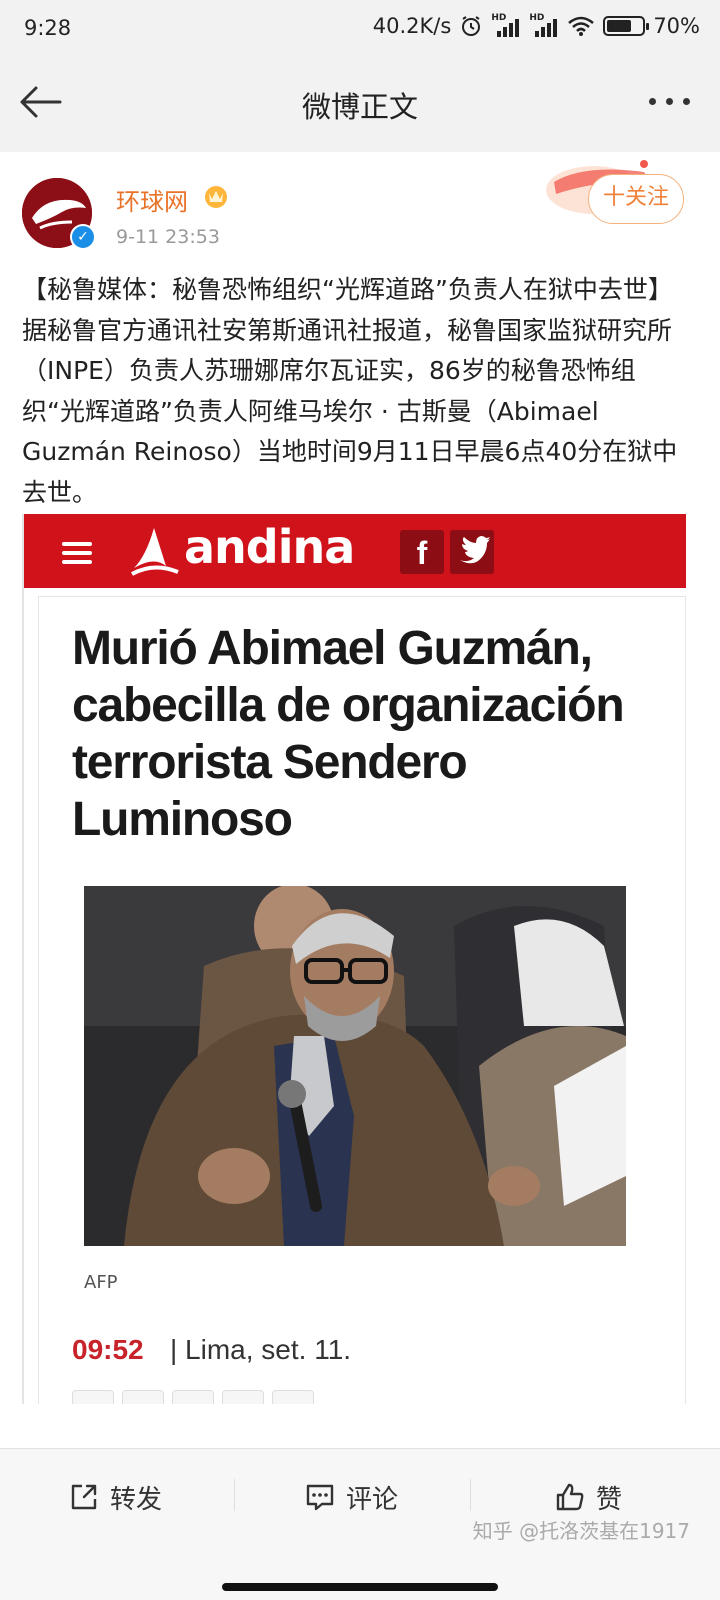 The height and width of the screenshot is (1600, 720). Describe the element at coordinates (216, 197) in the screenshot. I see `crown-badge-icon` at that location.